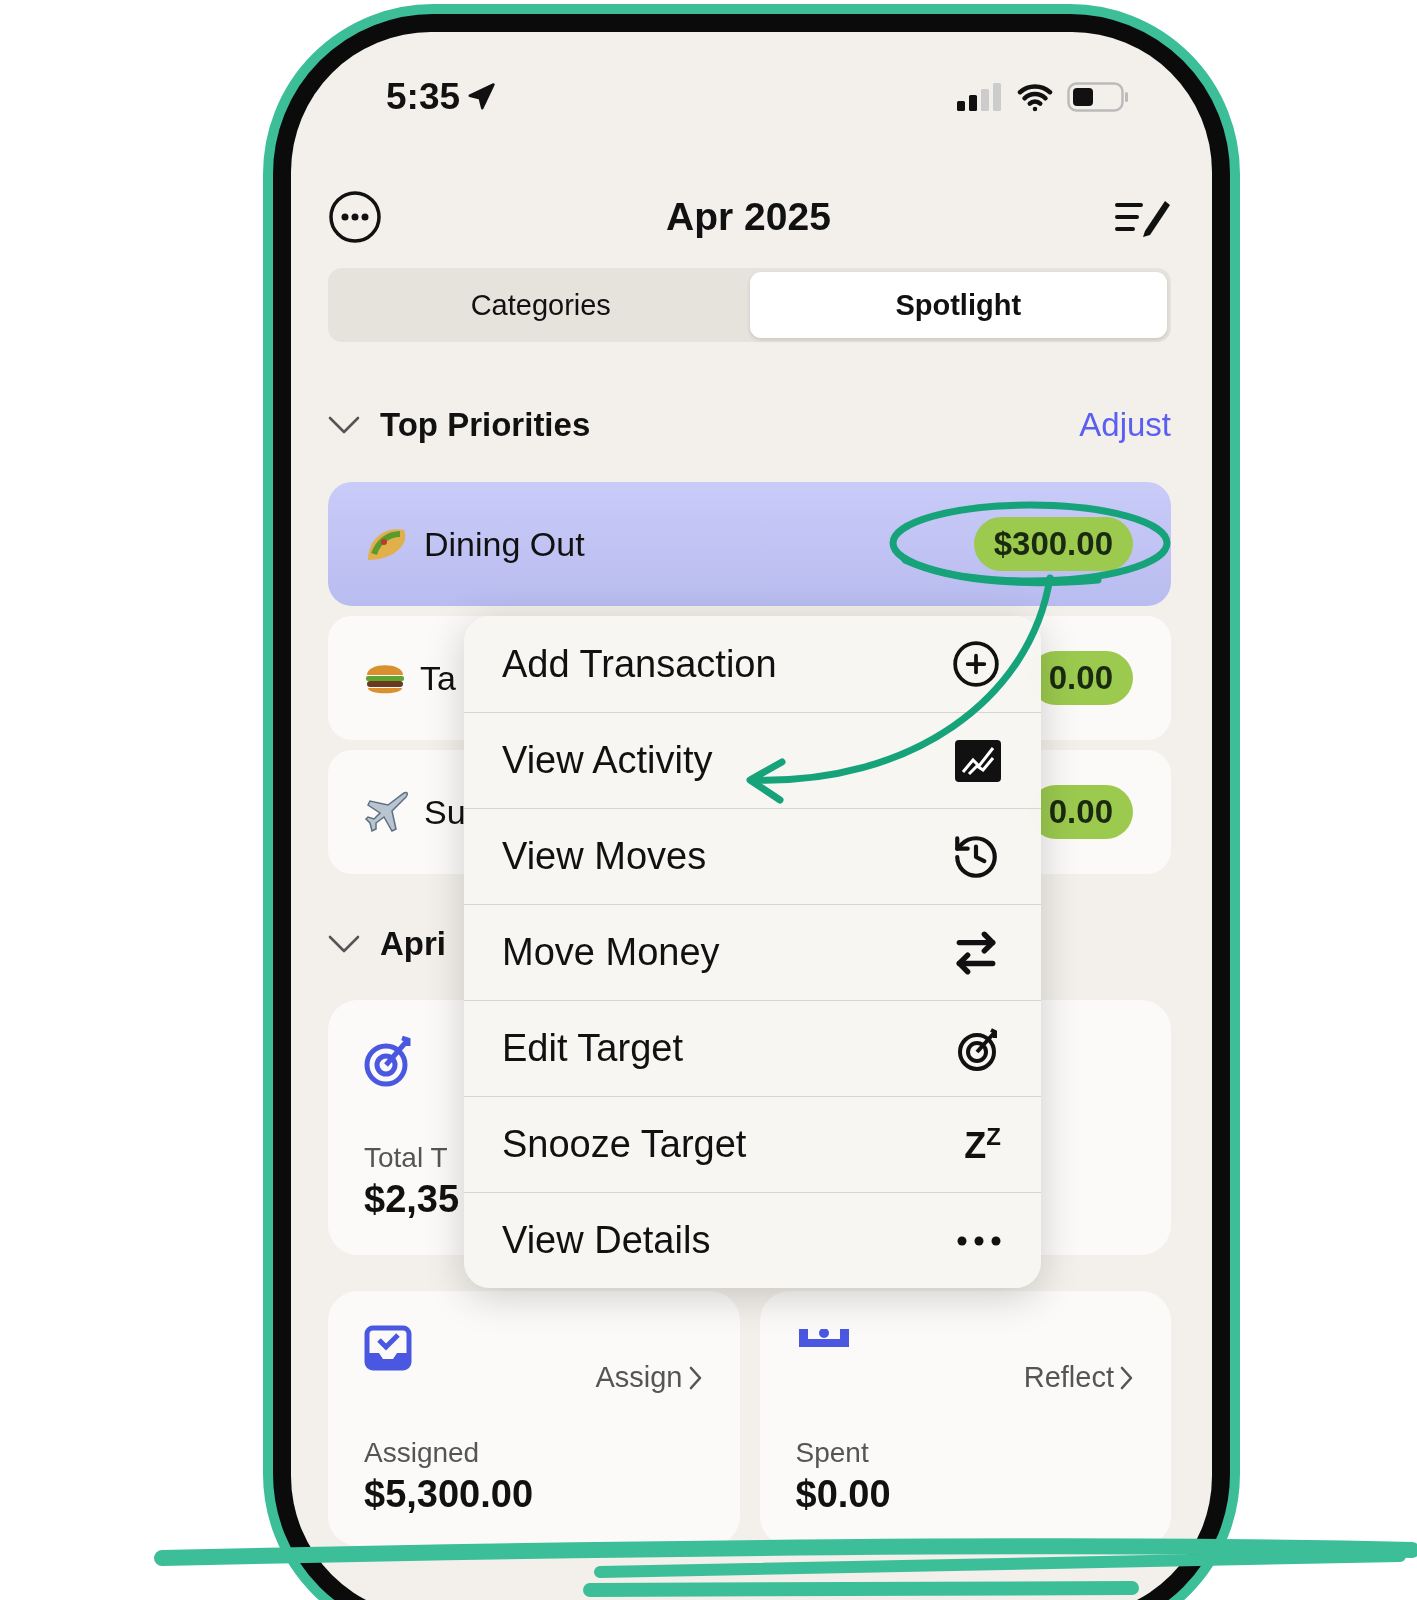  What do you see at coordinates (541, 305) in the screenshot?
I see `segment-tab: Categories` at bounding box center [541, 305].